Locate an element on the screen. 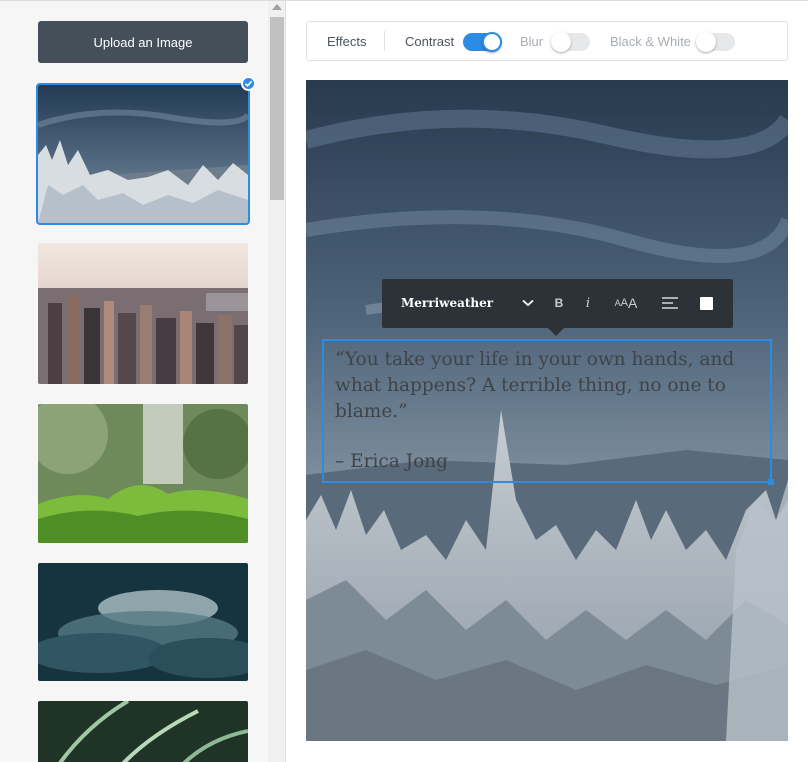  sidebar-scroll-thumb is located at coordinates (277, 108).